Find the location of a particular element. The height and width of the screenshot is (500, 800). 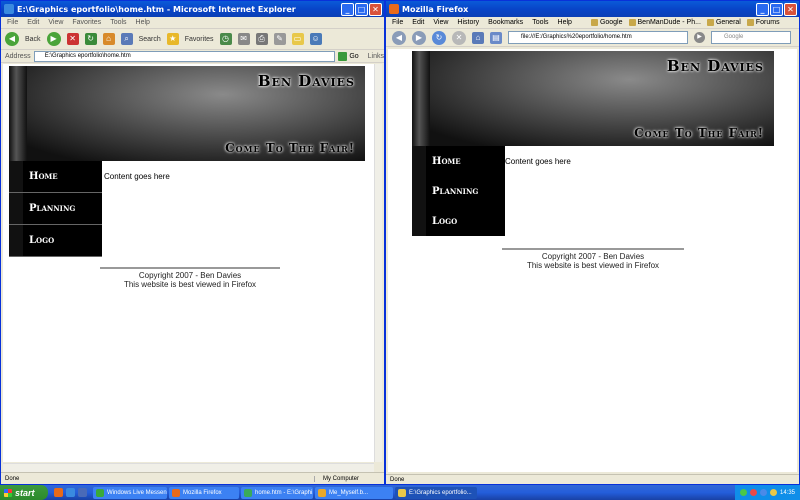

ie-horizontal-scrollbar is located at coordinates (188, 467).